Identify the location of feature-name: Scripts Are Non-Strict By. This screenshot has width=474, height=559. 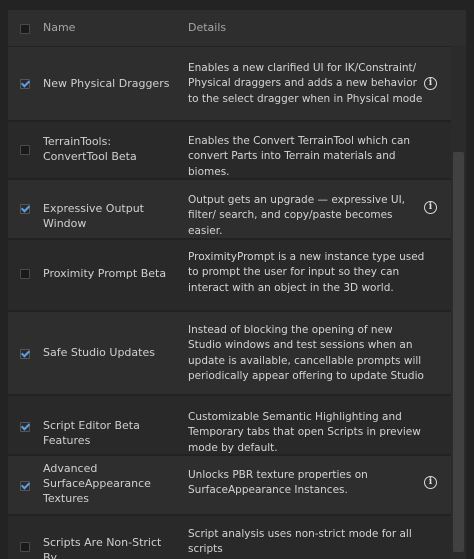
(102, 547).